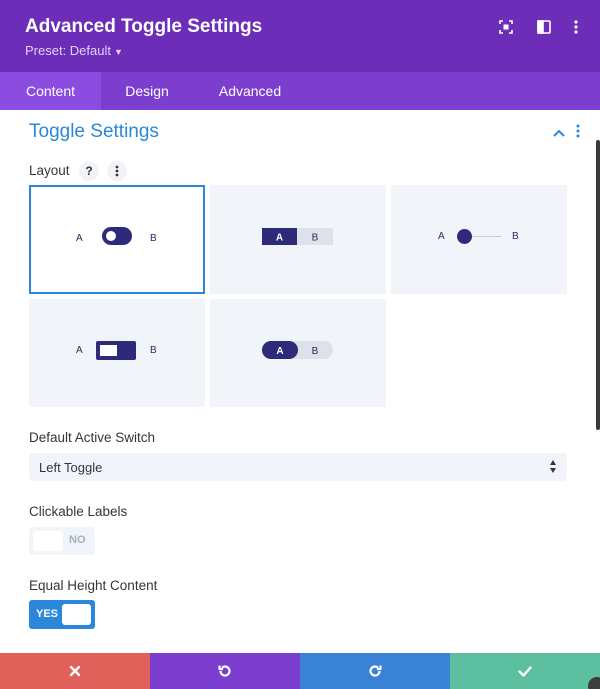 This screenshot has height=689, width=600. I want to click on help-icon: ?, so click(89, 171).